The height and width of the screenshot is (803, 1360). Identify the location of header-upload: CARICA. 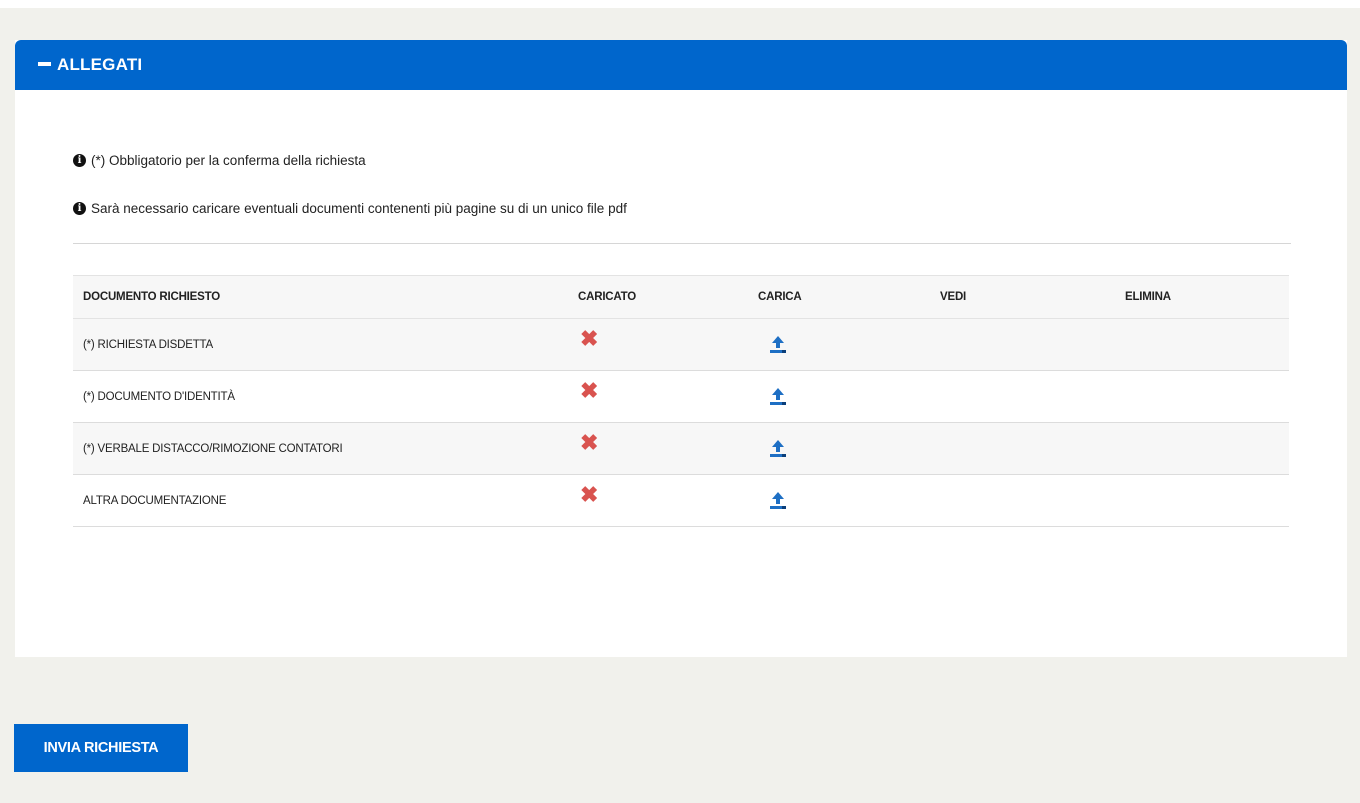
(839, 297).